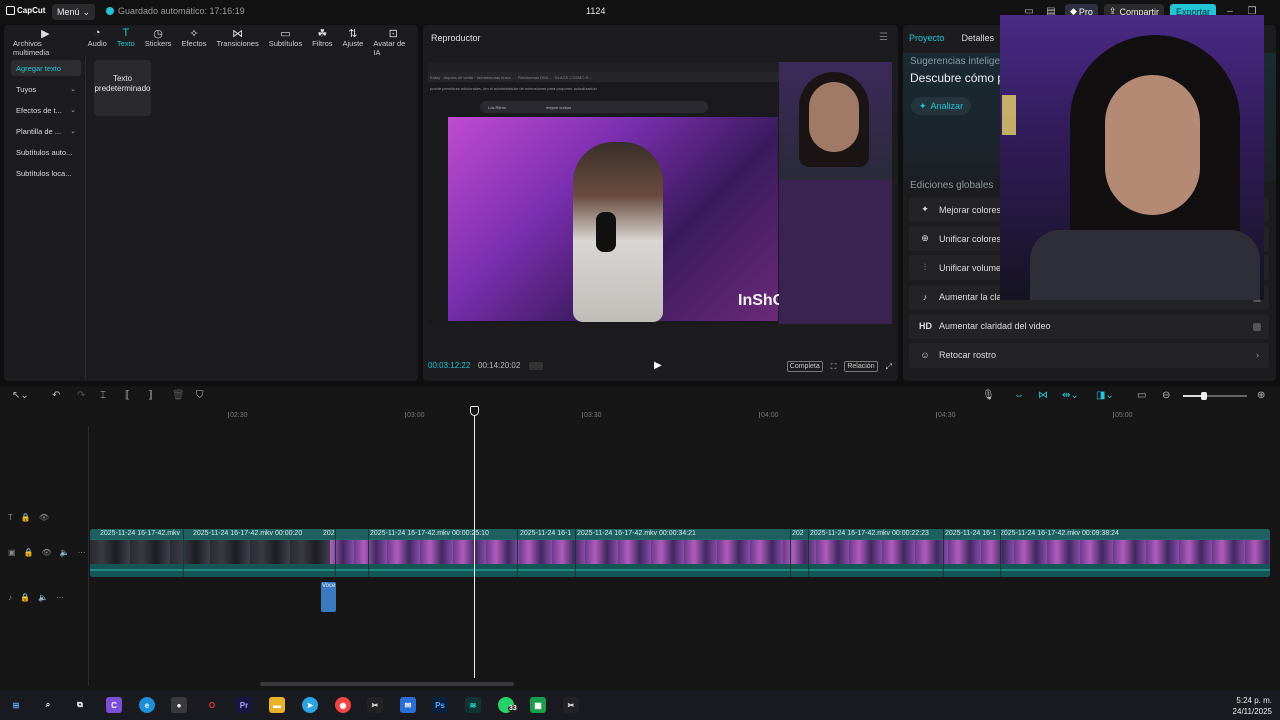  I want to click on ruler-tick-label: 03:00, so click(415, 415).